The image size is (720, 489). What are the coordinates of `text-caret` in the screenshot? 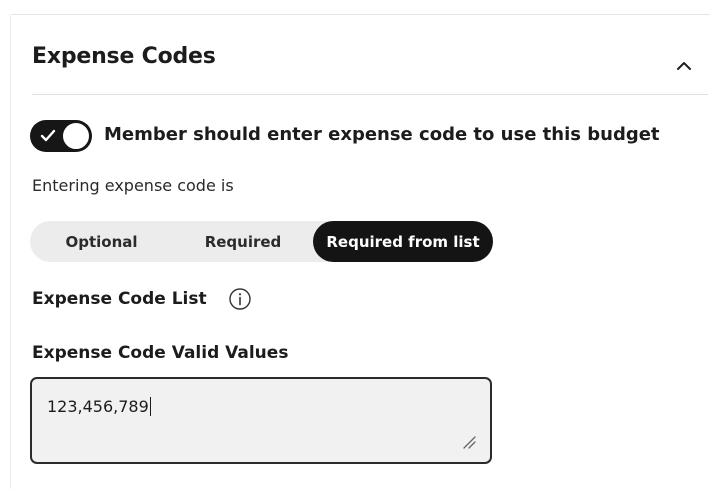 It's located at (150, 406).